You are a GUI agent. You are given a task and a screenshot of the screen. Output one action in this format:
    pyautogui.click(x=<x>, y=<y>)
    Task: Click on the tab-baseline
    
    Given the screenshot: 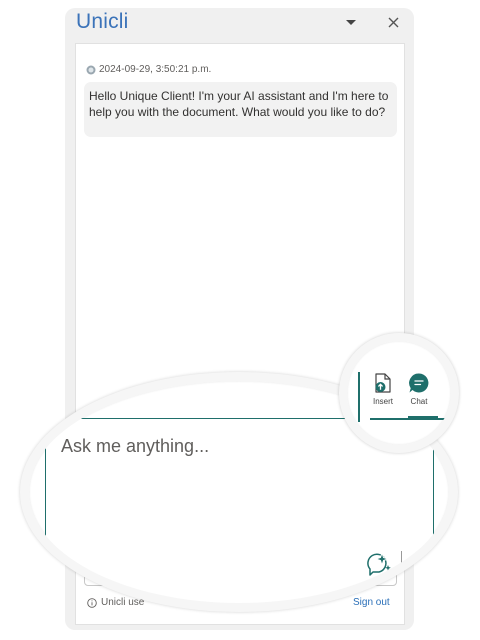 What is the action you would take?
    pyautogui.click(x=410, y=419)
    